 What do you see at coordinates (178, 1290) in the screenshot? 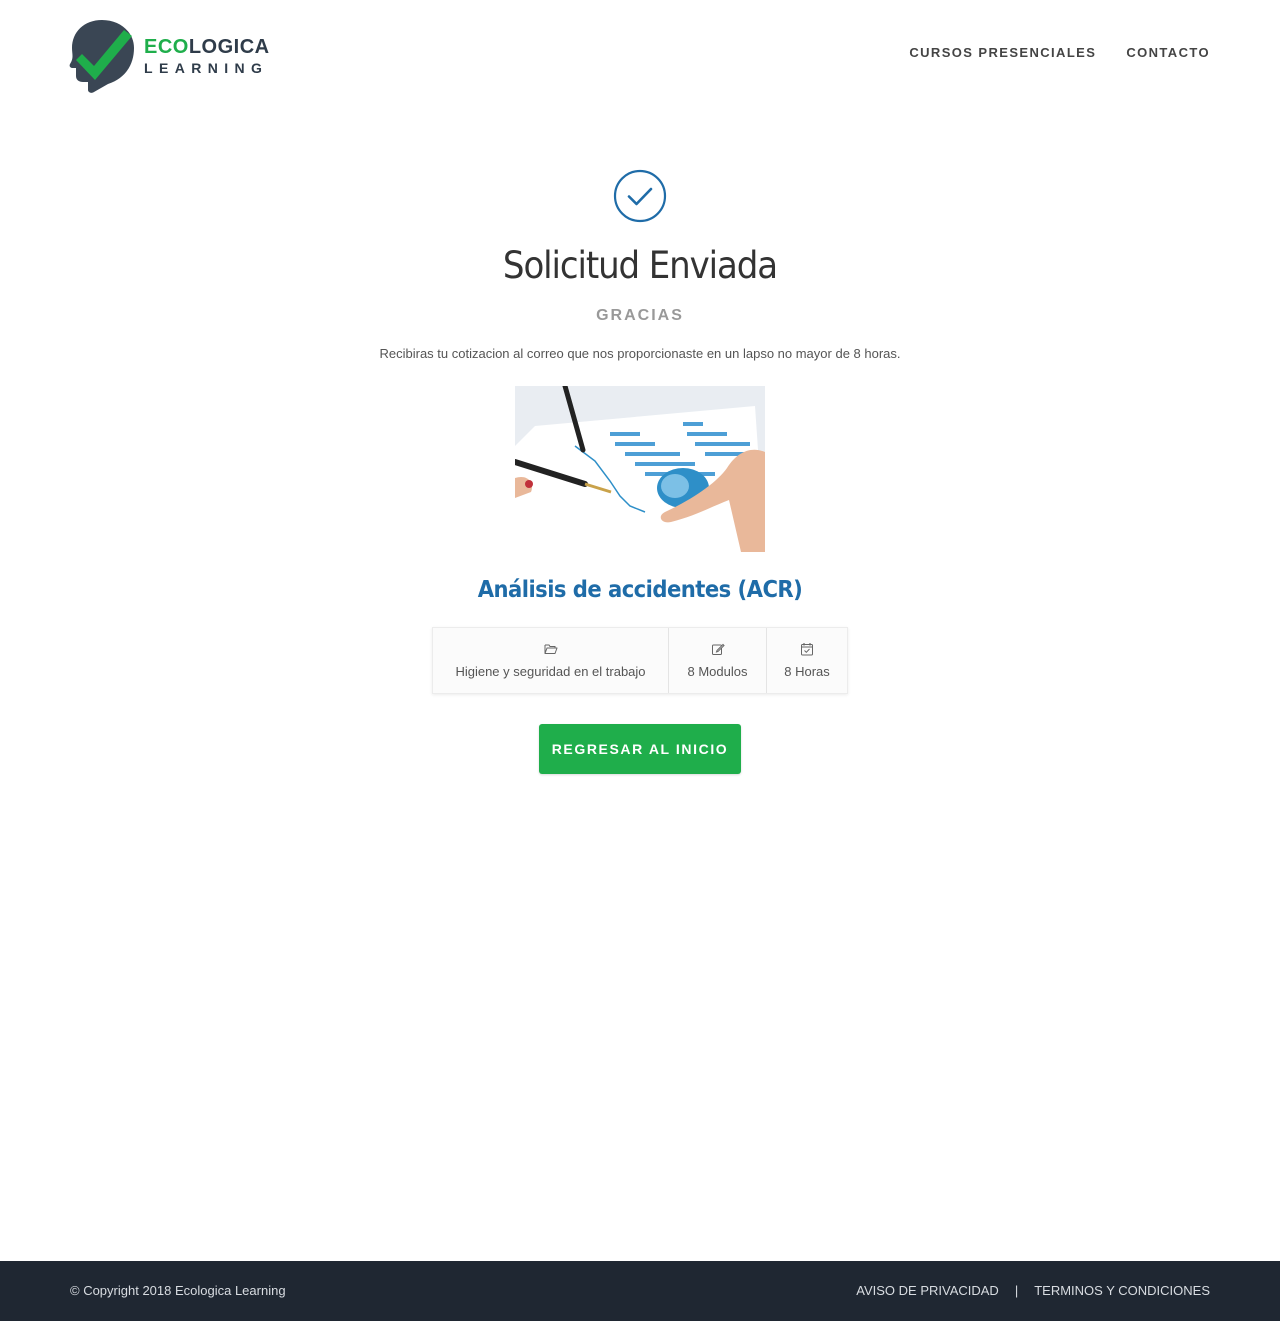
I see `copyright-text: © Copyright 2018 Ecologica Learning` at bounding box center [178, 1290].